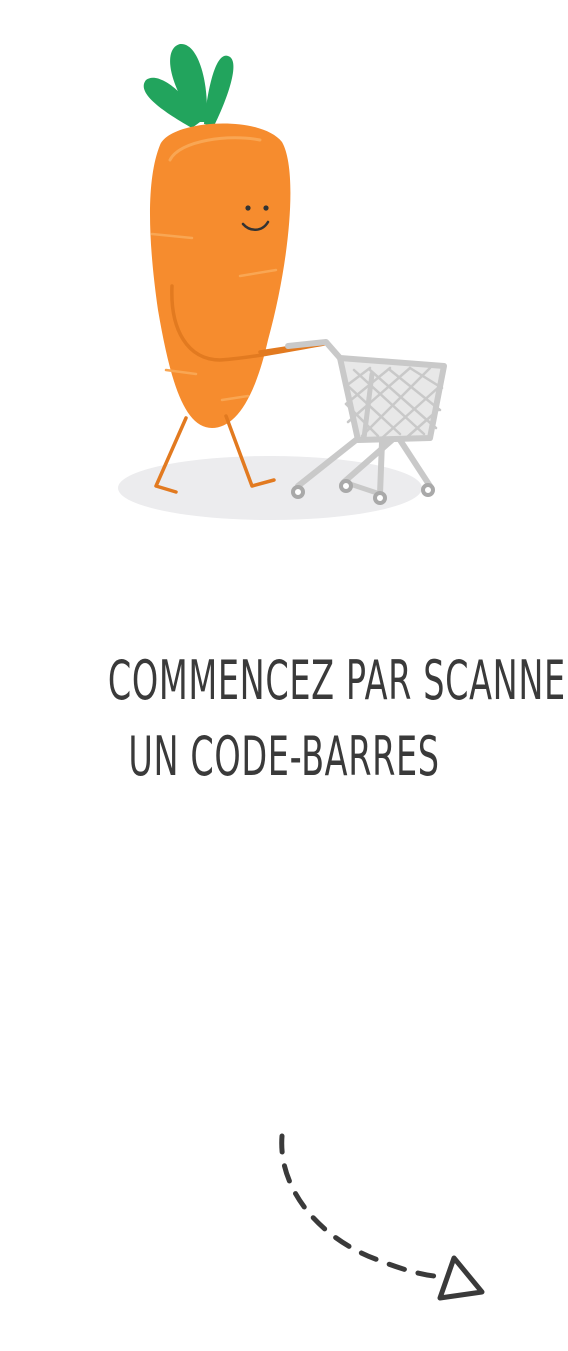 The image size is (568, 1351). What do you see at coordinates (284, 719) in the screenshot?
I see `page-title: COMMENCEZ PAR SCANNER UN CODE-BARRES` at bounding box center [284, 719].